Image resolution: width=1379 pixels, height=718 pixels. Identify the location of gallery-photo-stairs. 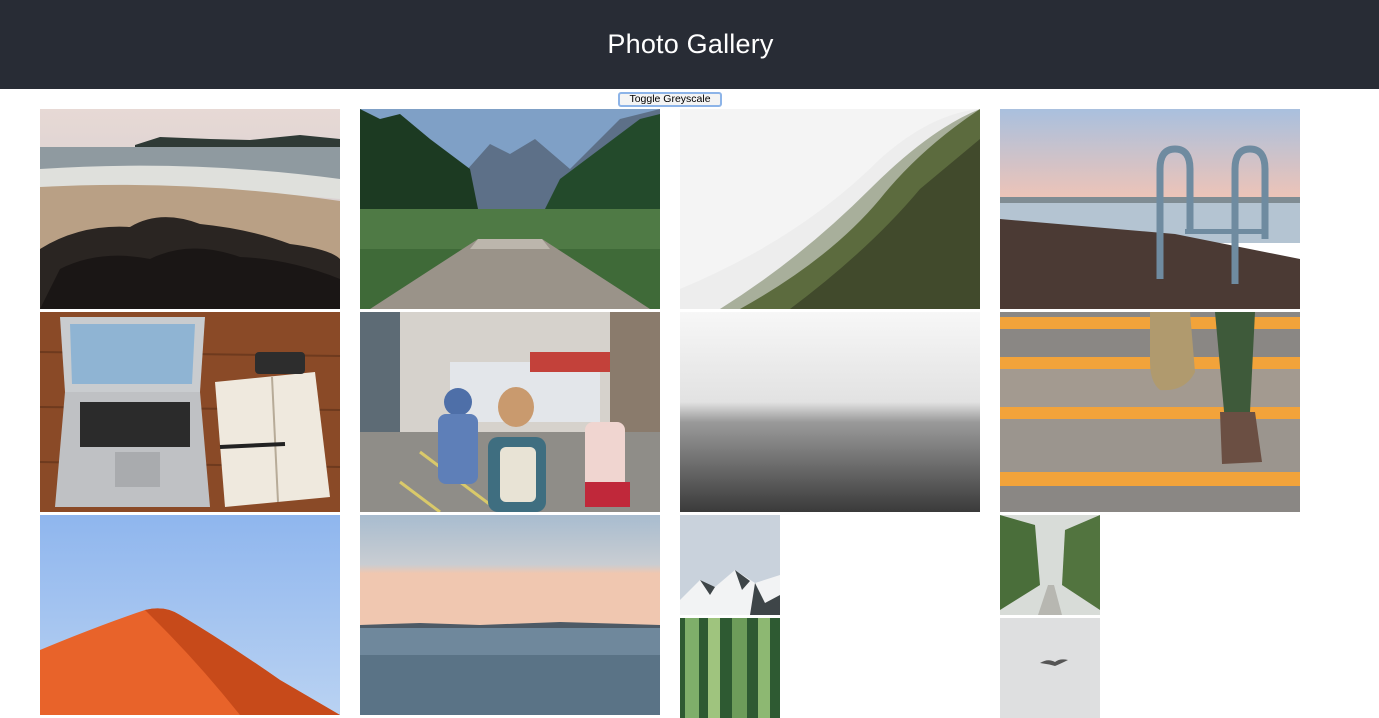
(1150, 412).